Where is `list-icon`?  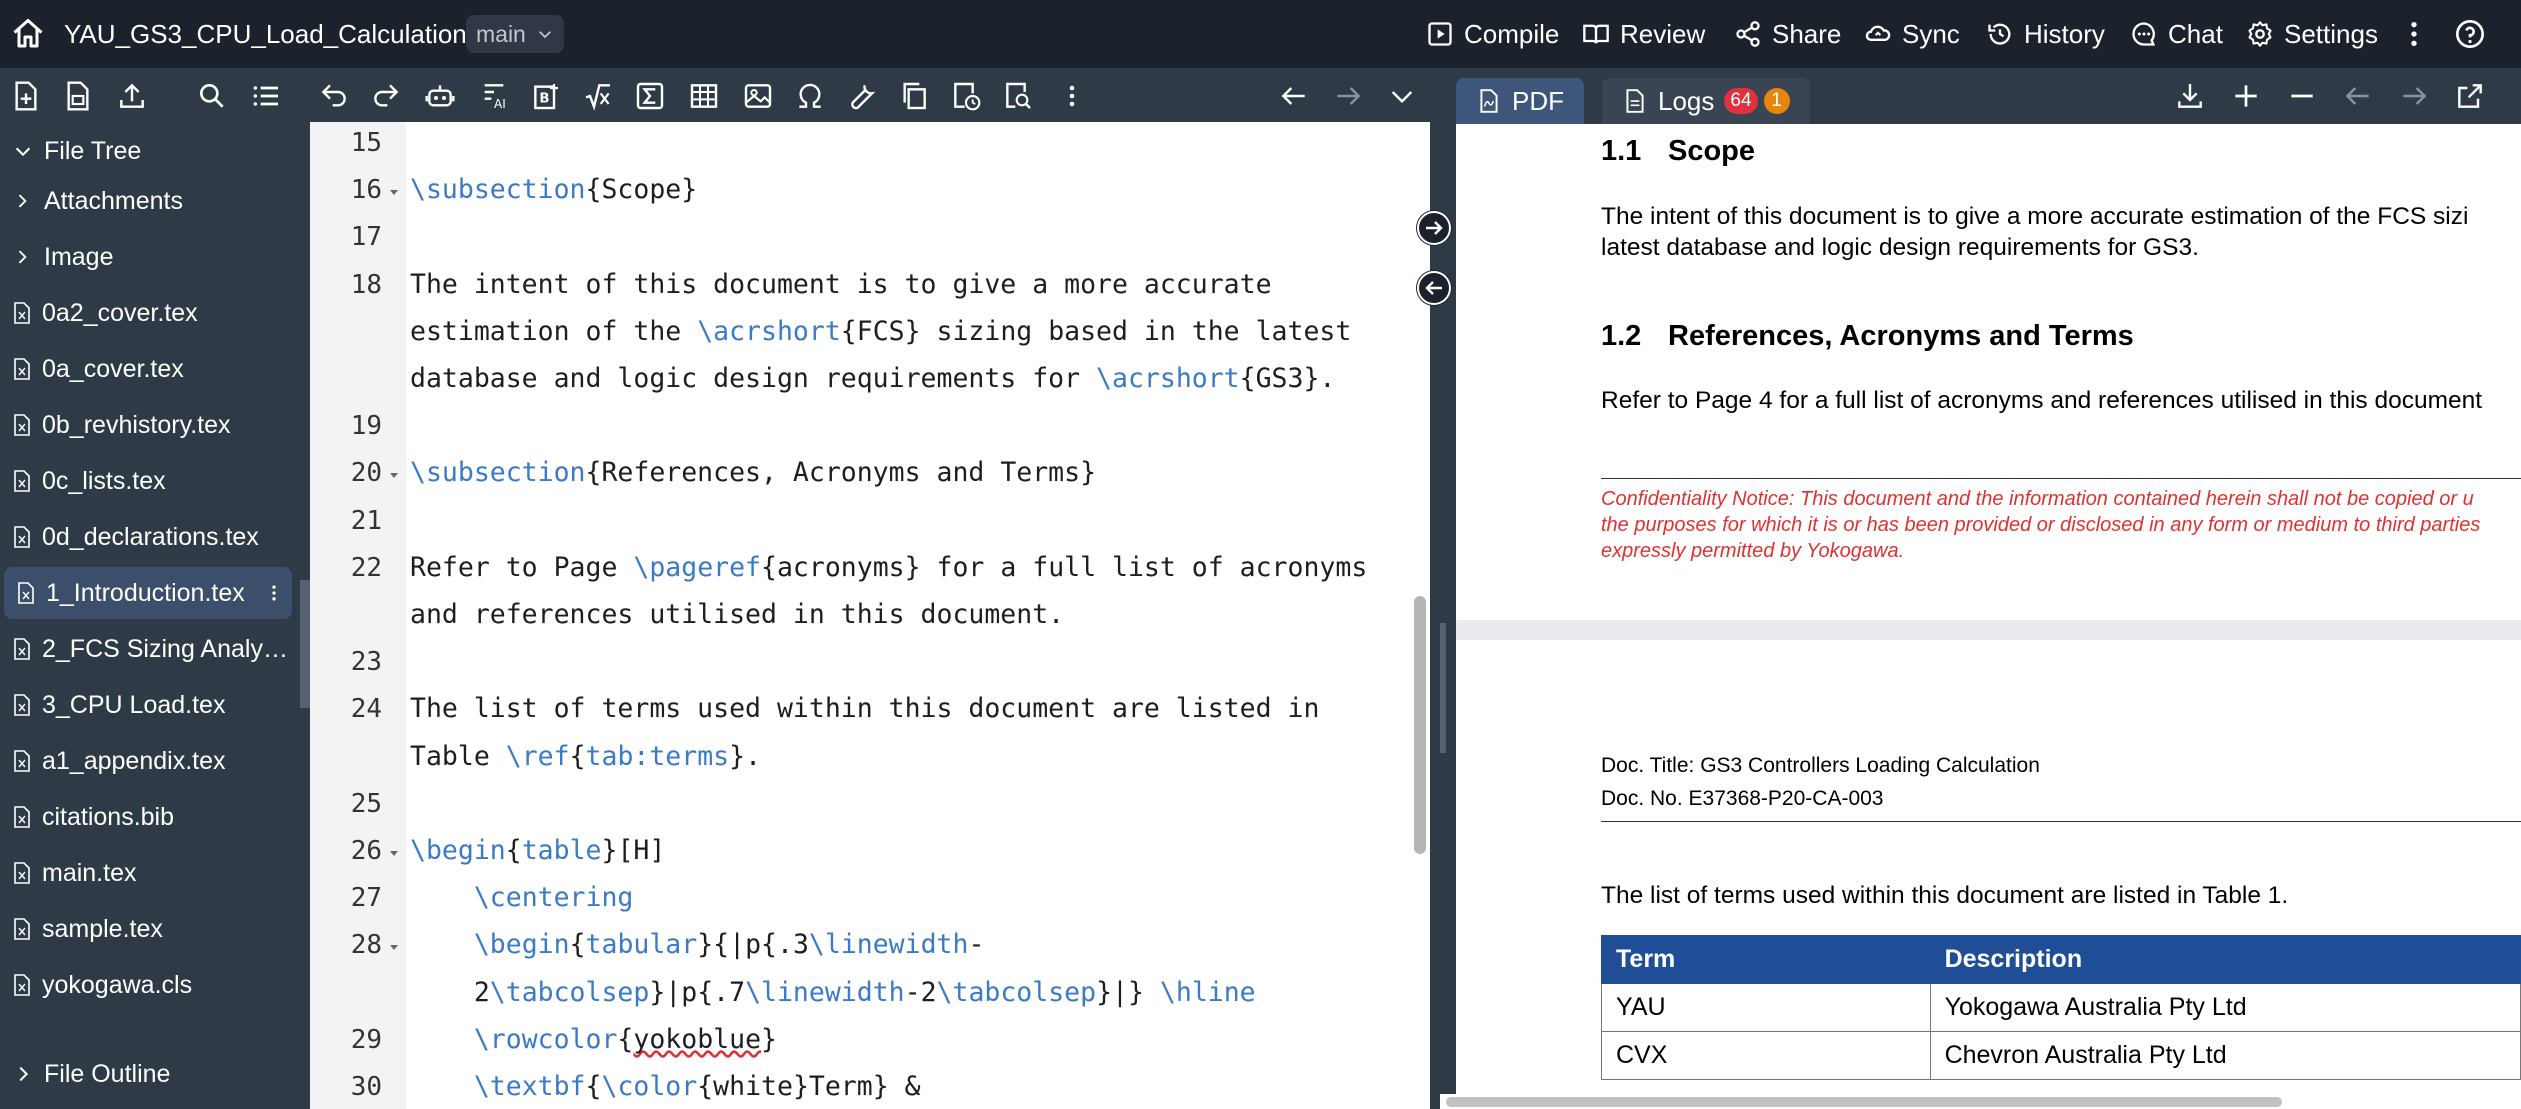
list-icon is located at coordinates (266, 96).